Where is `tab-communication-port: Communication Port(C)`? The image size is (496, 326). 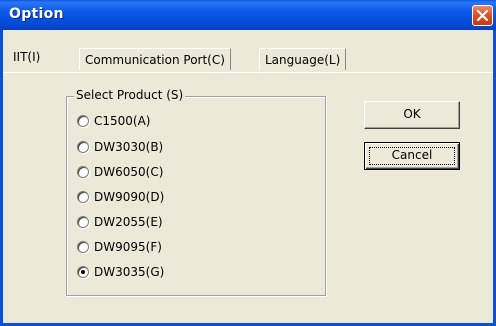 tab-communication-port: Communication Port(C) is located at coordinates (155, 59).